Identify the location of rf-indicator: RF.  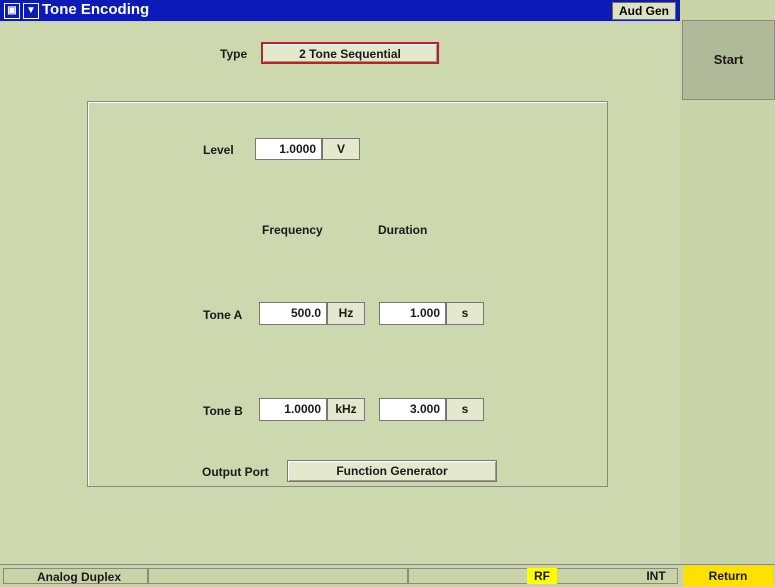
(542, 576).